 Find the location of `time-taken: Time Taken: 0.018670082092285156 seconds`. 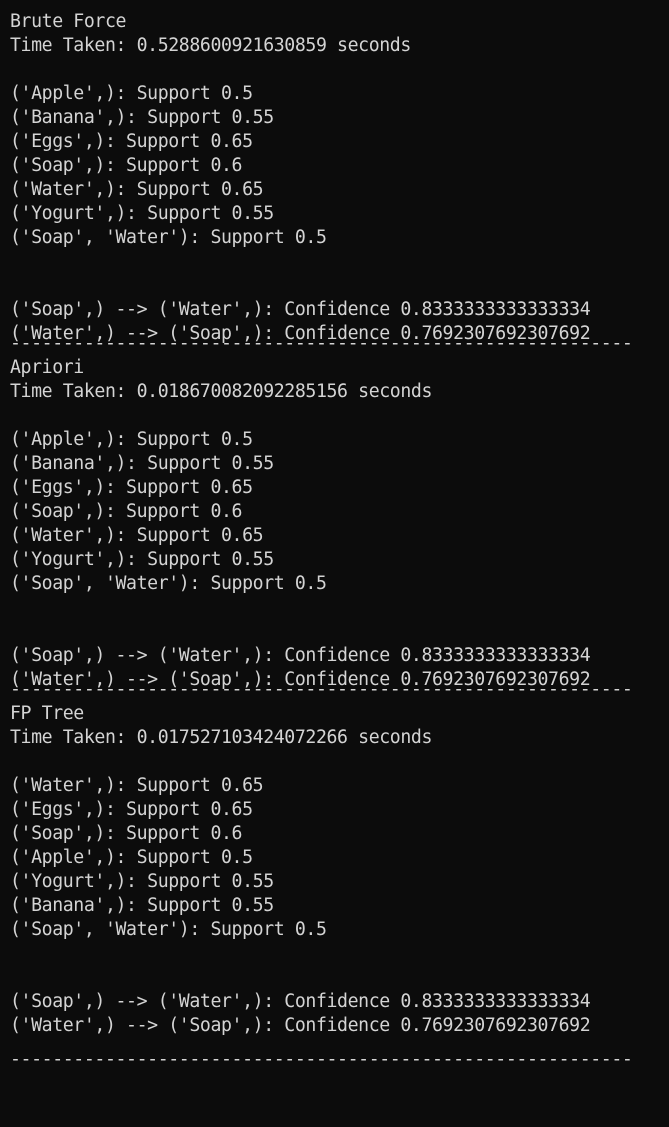

time-taken: Time Taken: 0.018670082092285156 seconds is located at coordinates (221, 391).